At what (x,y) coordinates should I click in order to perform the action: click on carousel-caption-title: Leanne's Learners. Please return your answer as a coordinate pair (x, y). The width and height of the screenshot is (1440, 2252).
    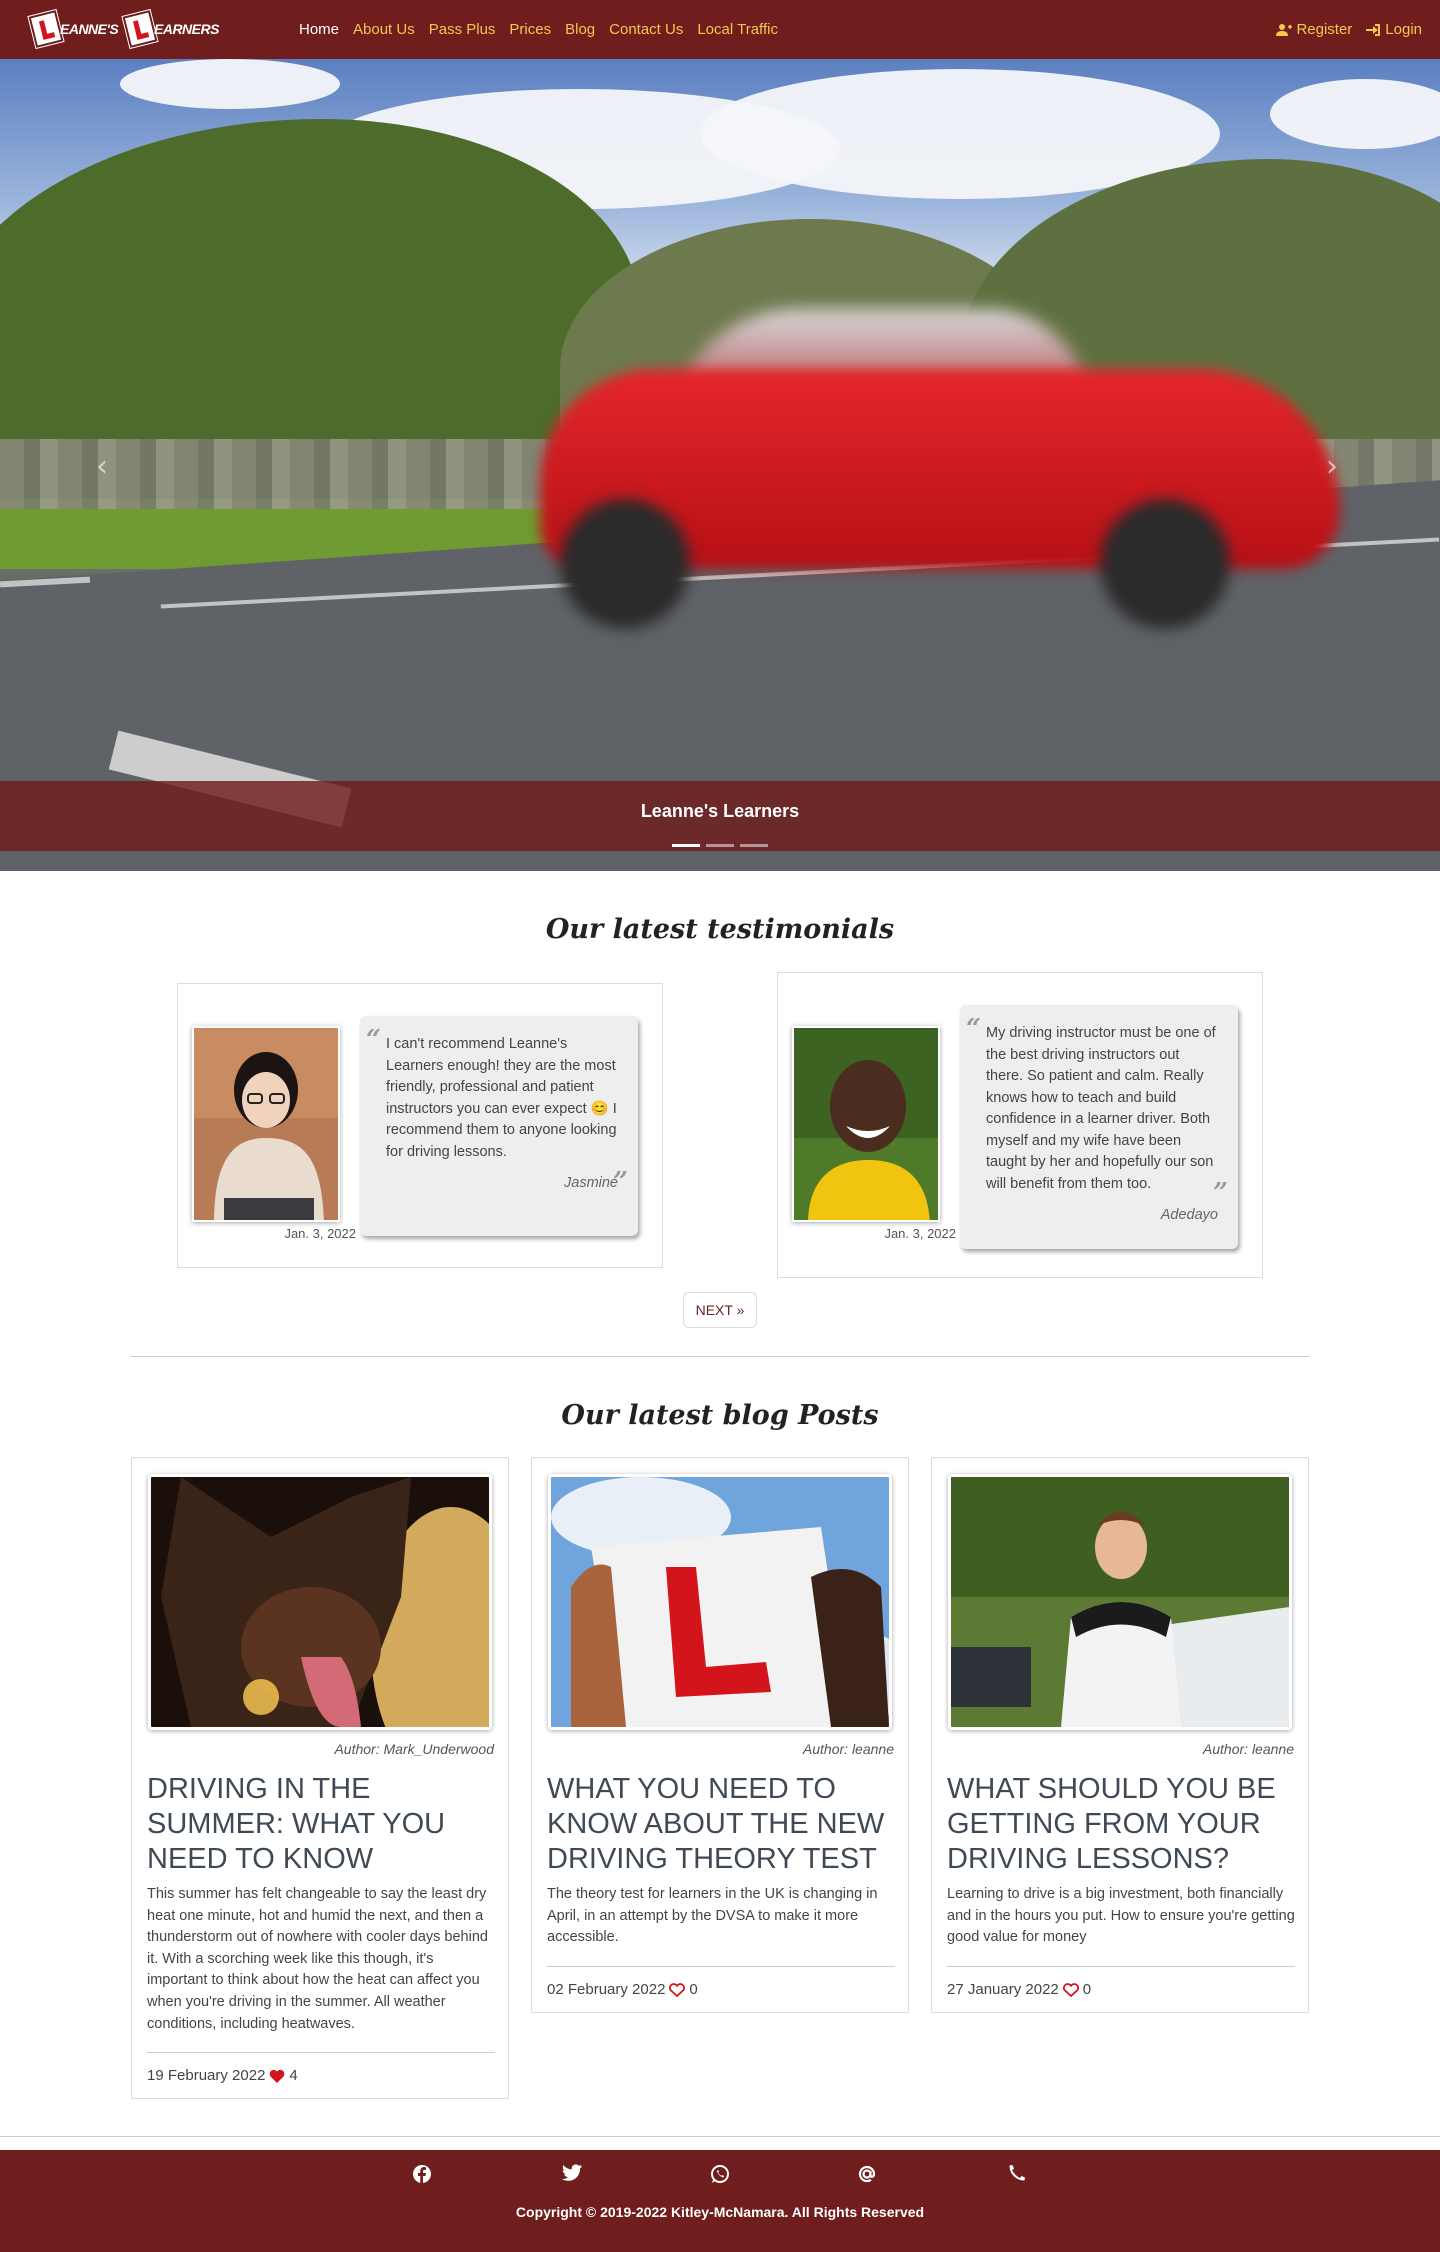
    Looking at the image, I should click on (720, 811).